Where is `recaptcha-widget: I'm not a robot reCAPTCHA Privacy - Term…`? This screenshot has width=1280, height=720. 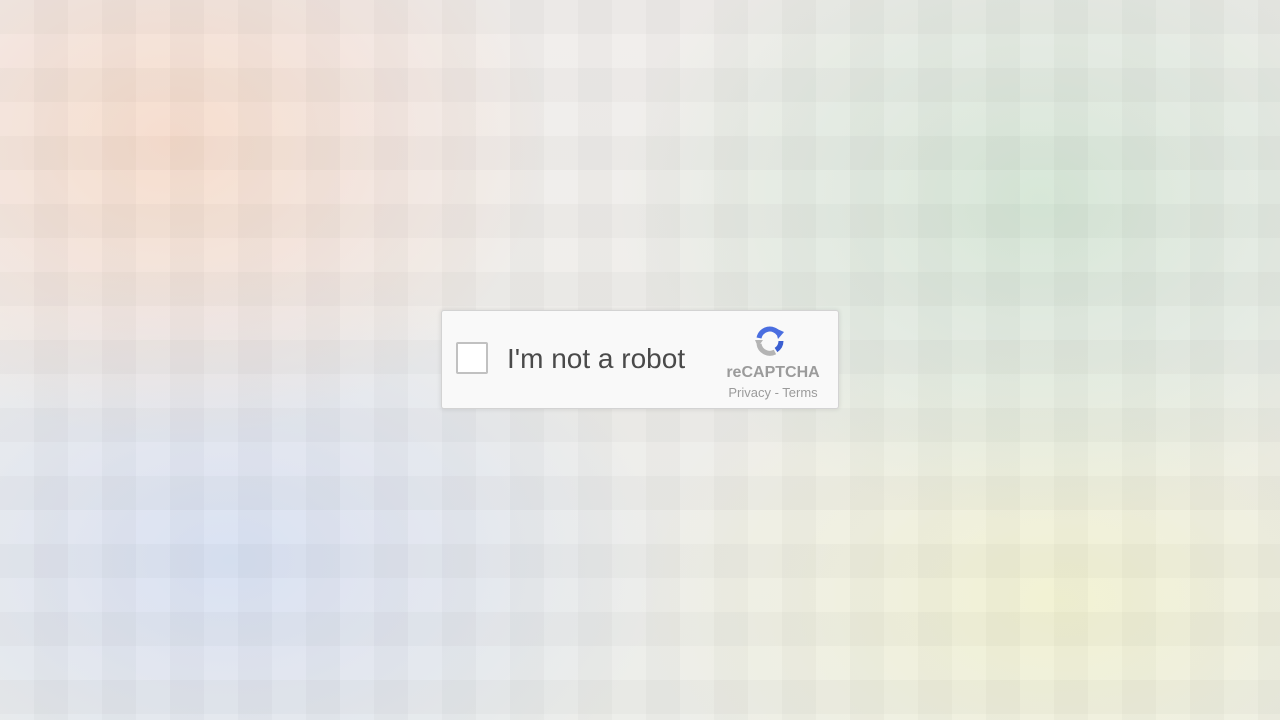 recaptcha-widget: I'm not a robot reCAPTCHA Privacy - Term… is located at coordinates (640, 359).